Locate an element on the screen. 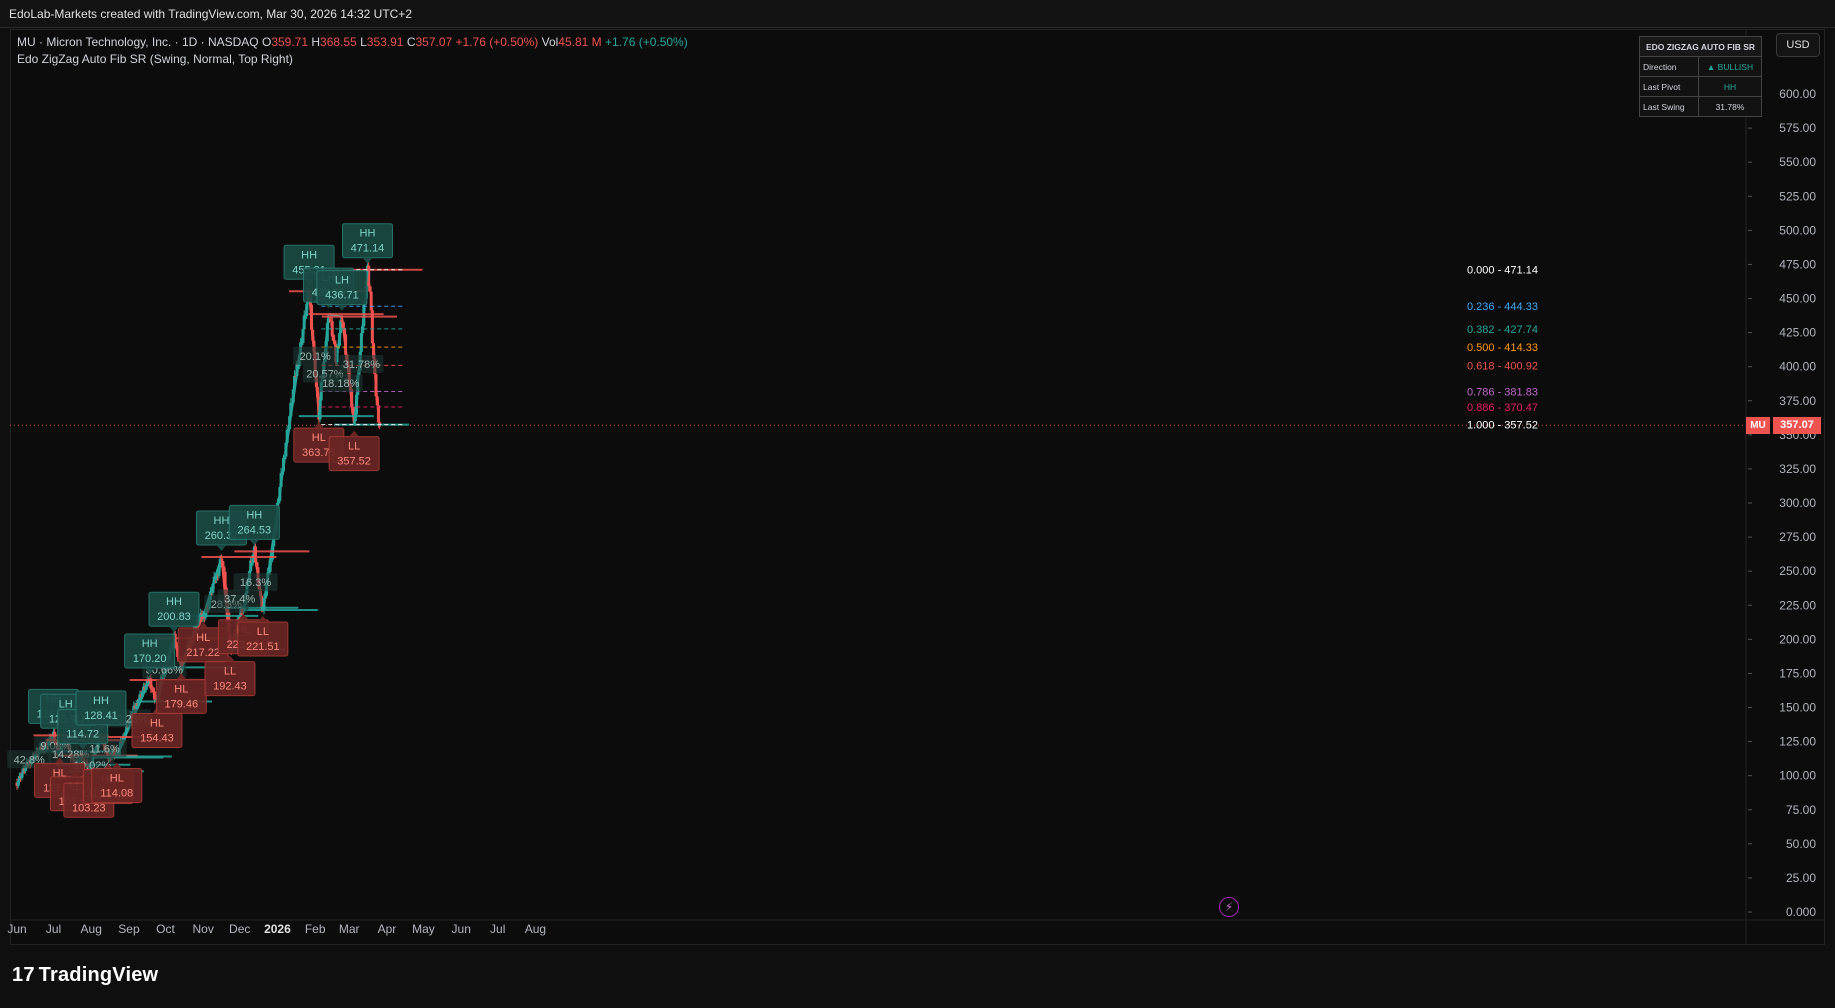 The height and width of the screenshot is (1008, 1835). open-value: 359.71 is located at coordinates (290, 42).